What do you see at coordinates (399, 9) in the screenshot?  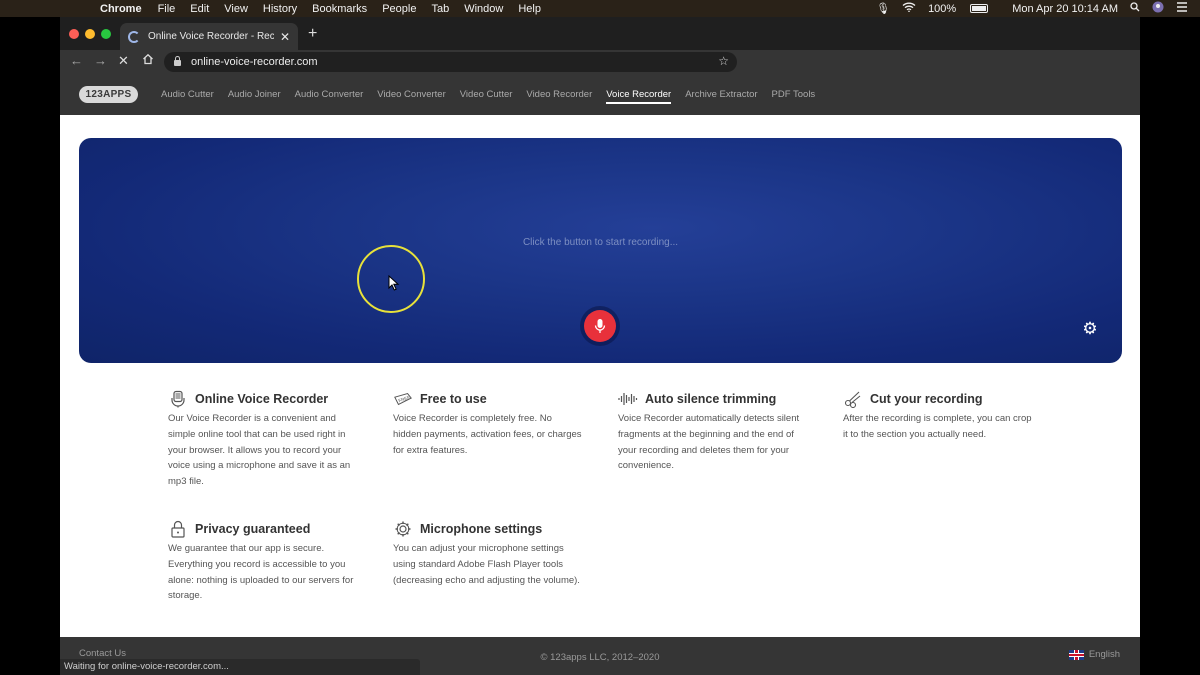 I see `menu-people: People` at bounding box center [399, 9].